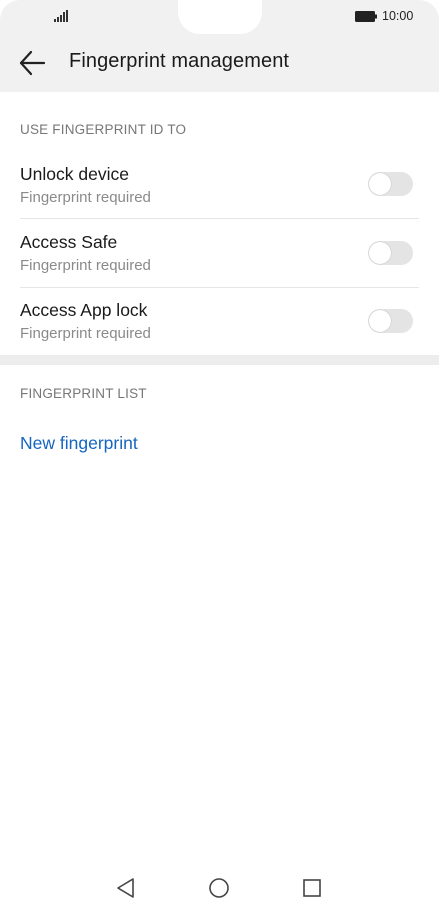 Image resolution: width=439 pixels, height=914 pixels. Describe the element at coordinates (219, 322) in the screenshot. I see `setting-row-access-app-lock: Access App lock Fingerprint required` at that location.